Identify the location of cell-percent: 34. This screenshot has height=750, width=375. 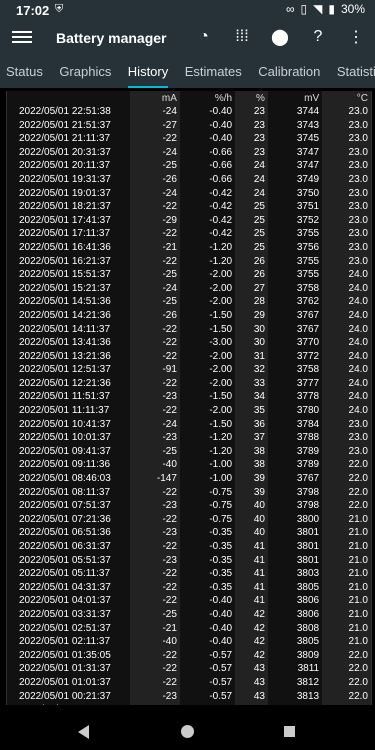
(251, 397).